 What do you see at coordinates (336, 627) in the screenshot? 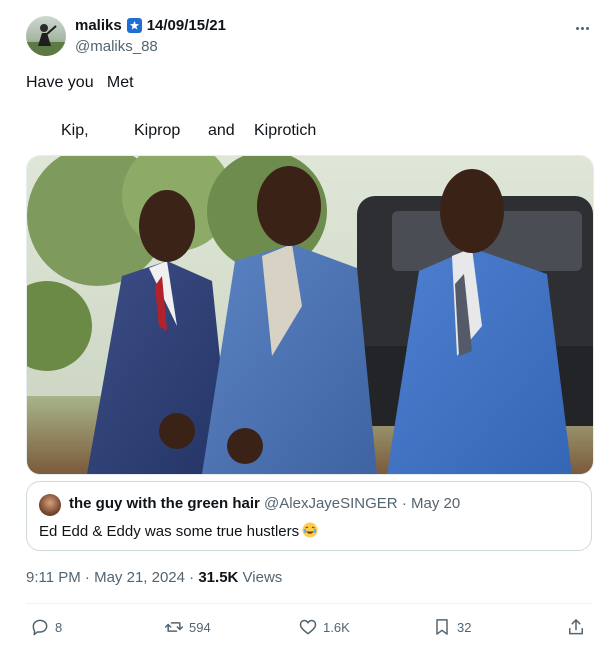
I see `like-count: 1.6K` at bounding box center [336, 627].